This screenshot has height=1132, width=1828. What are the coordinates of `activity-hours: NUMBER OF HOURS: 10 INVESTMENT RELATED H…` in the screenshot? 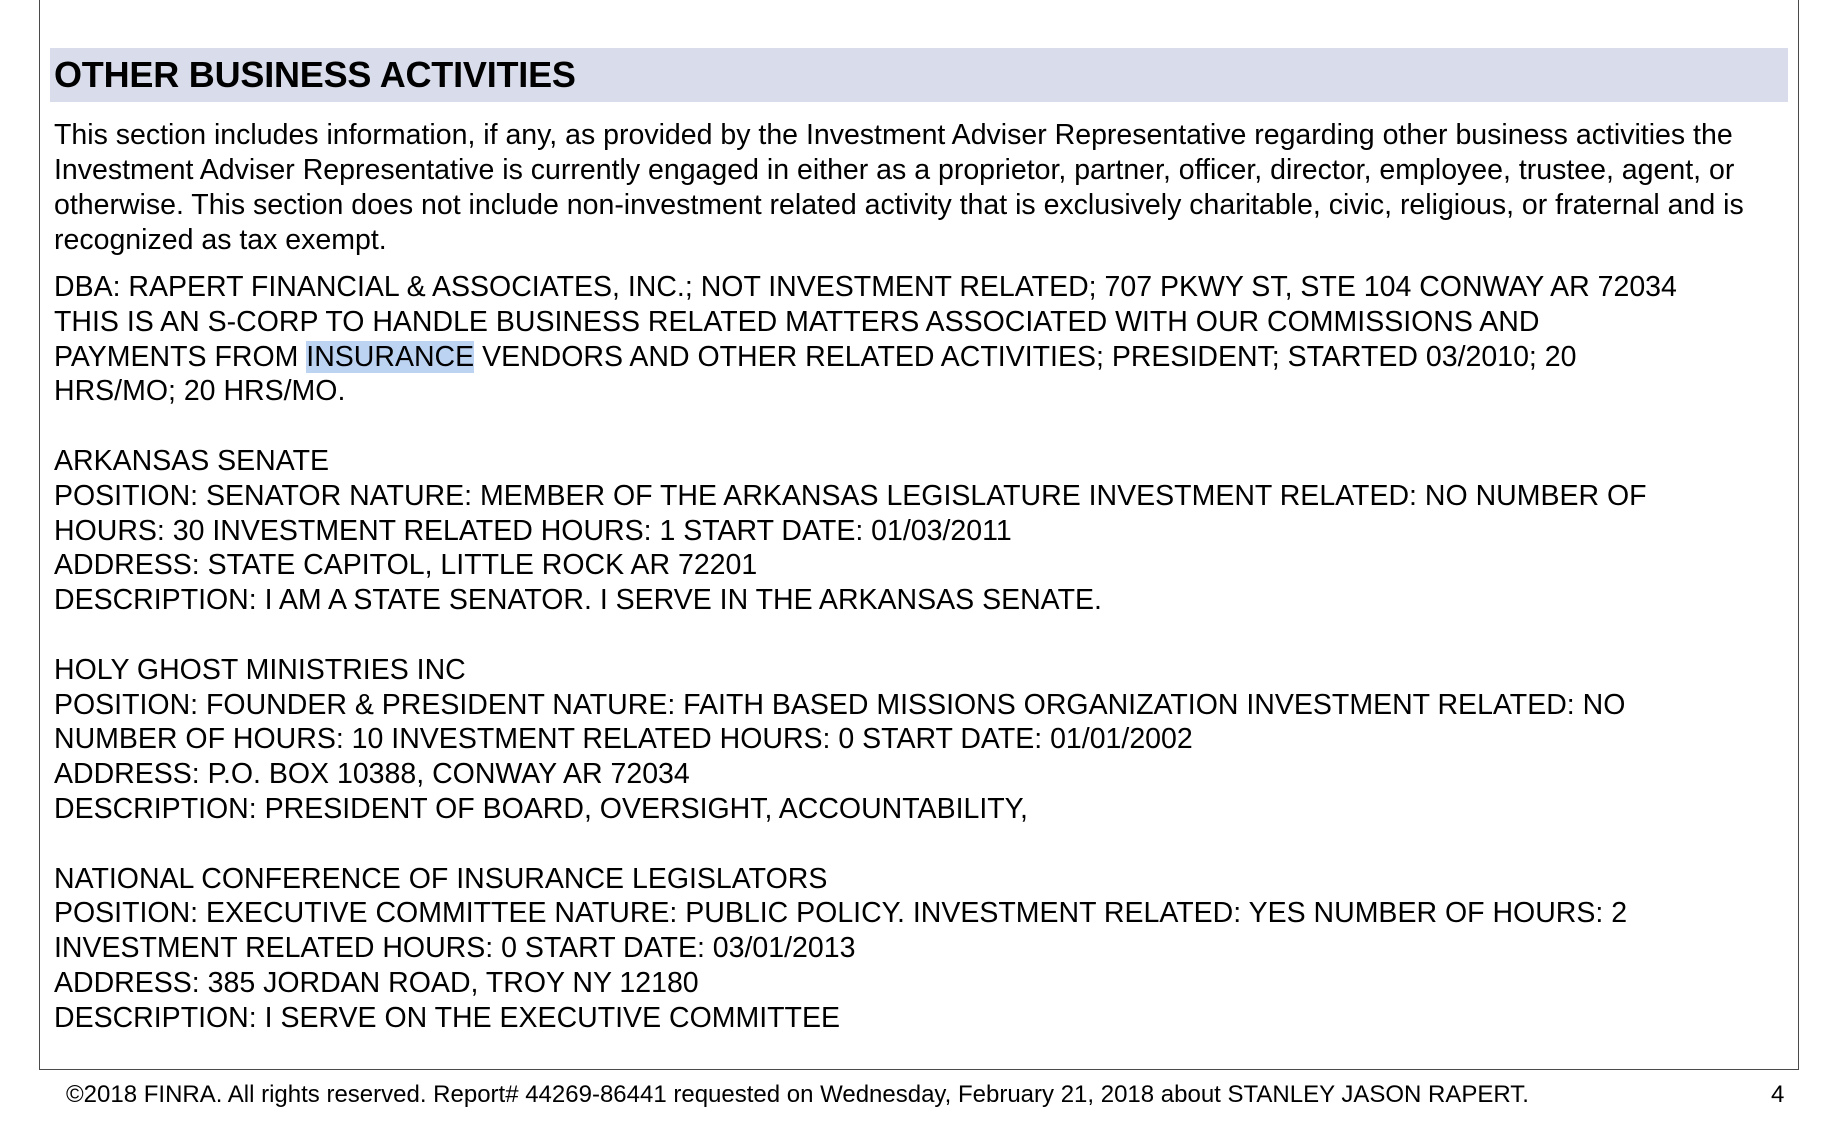 It's located at (623, 739).